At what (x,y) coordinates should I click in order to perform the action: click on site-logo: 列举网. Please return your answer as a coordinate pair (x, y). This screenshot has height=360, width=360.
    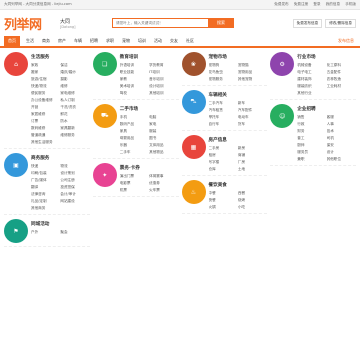
    Looking at the image, I should click on (32, 23).